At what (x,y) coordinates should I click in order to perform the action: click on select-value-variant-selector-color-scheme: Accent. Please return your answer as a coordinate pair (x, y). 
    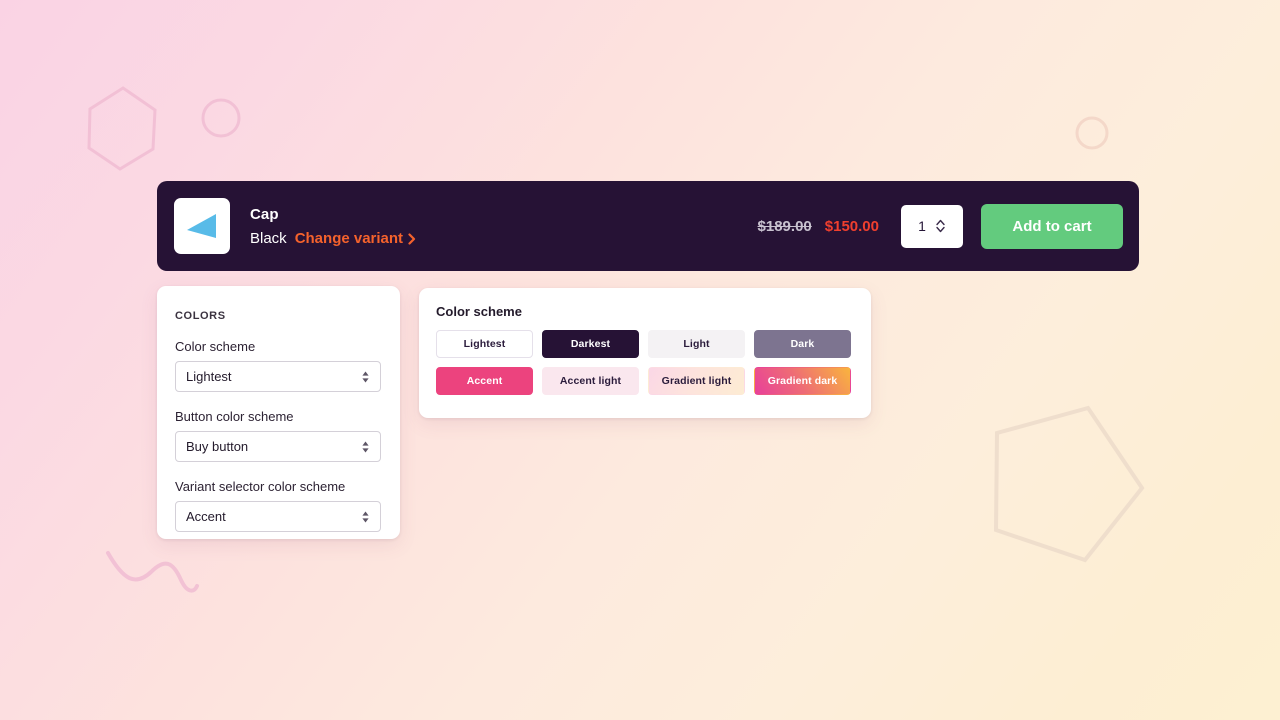
    Looking at the image, I should click on (206, 516).